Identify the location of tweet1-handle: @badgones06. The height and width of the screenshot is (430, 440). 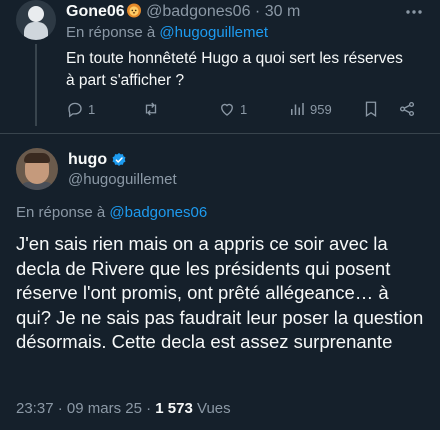
(198, 11).